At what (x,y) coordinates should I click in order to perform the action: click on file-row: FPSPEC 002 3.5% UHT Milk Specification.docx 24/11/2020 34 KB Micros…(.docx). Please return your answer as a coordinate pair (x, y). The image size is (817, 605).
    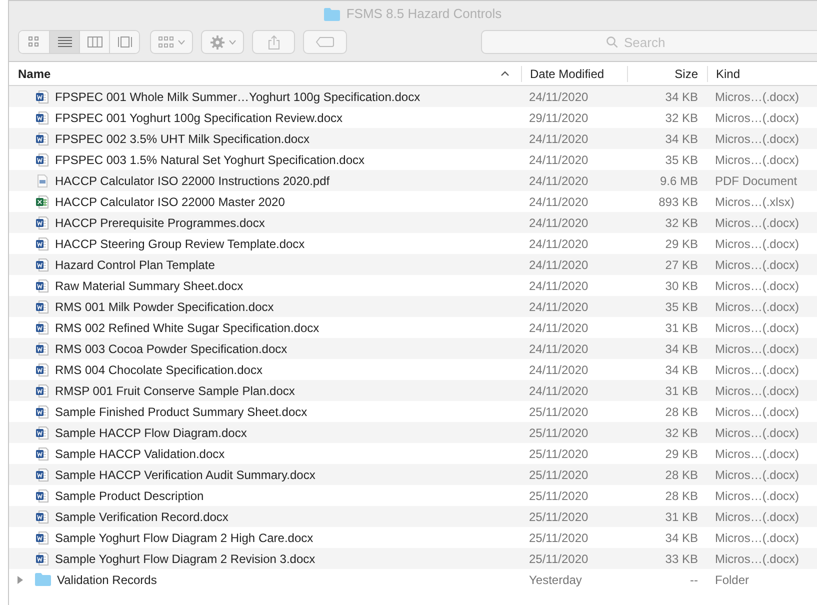
    Looking at the image, I should click on (413, 138).